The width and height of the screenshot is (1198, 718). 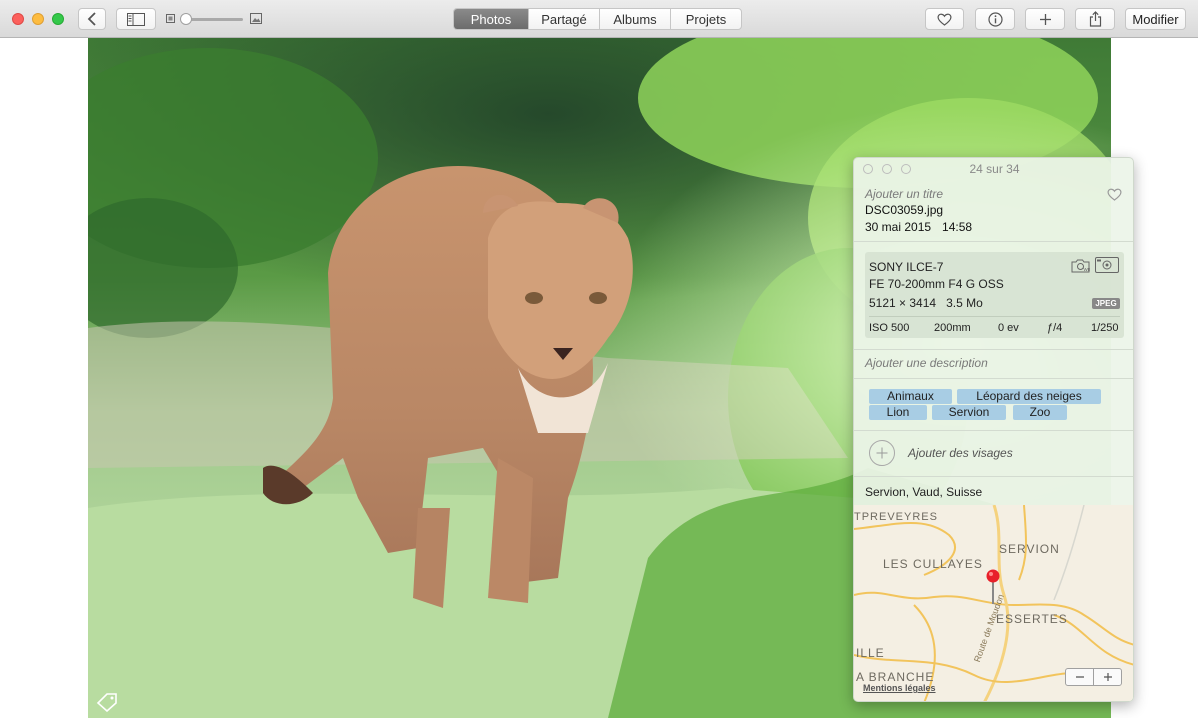 I want to click on edit-button: Modifier, so click(x=1155, y=19).